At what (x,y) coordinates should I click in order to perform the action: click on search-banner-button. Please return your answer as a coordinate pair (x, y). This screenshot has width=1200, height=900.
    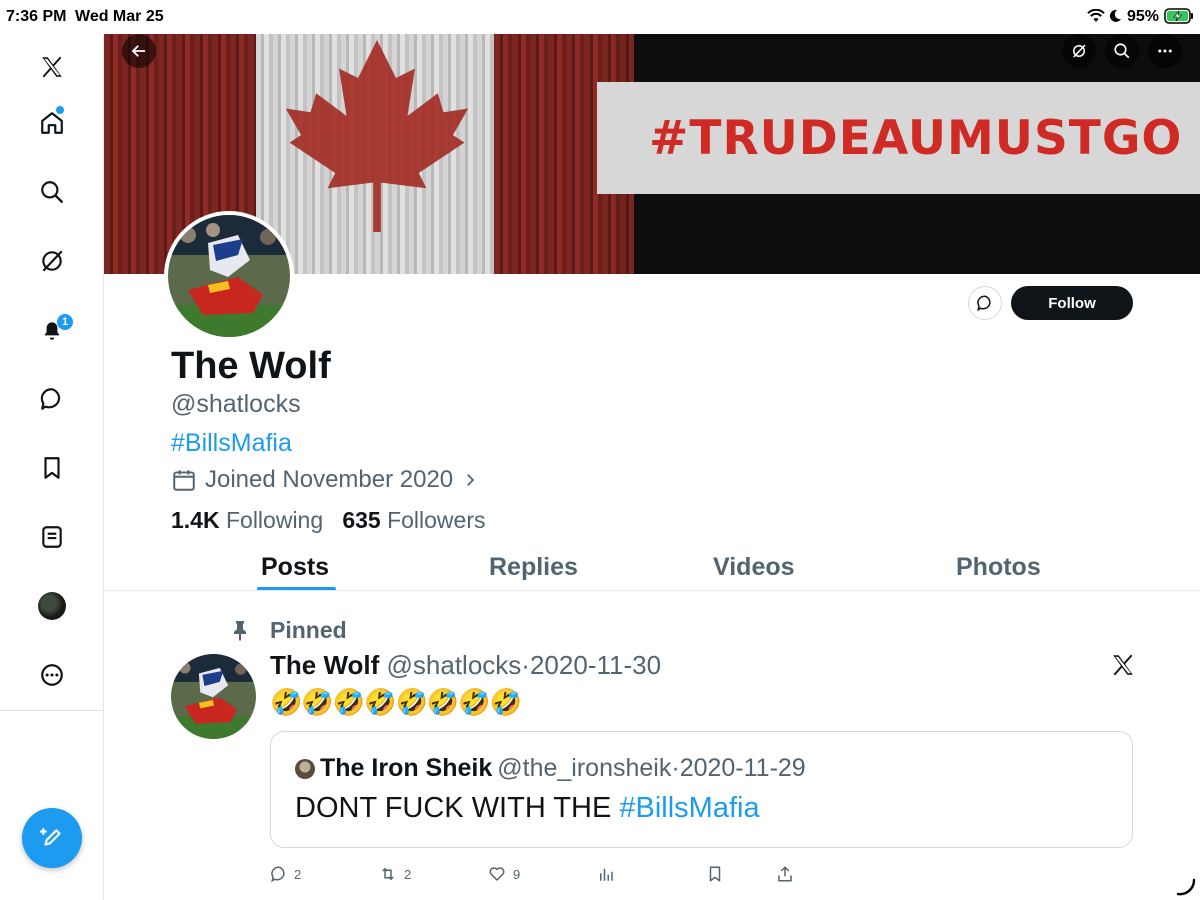
    Looking at the image, I should click on (1122, 51).